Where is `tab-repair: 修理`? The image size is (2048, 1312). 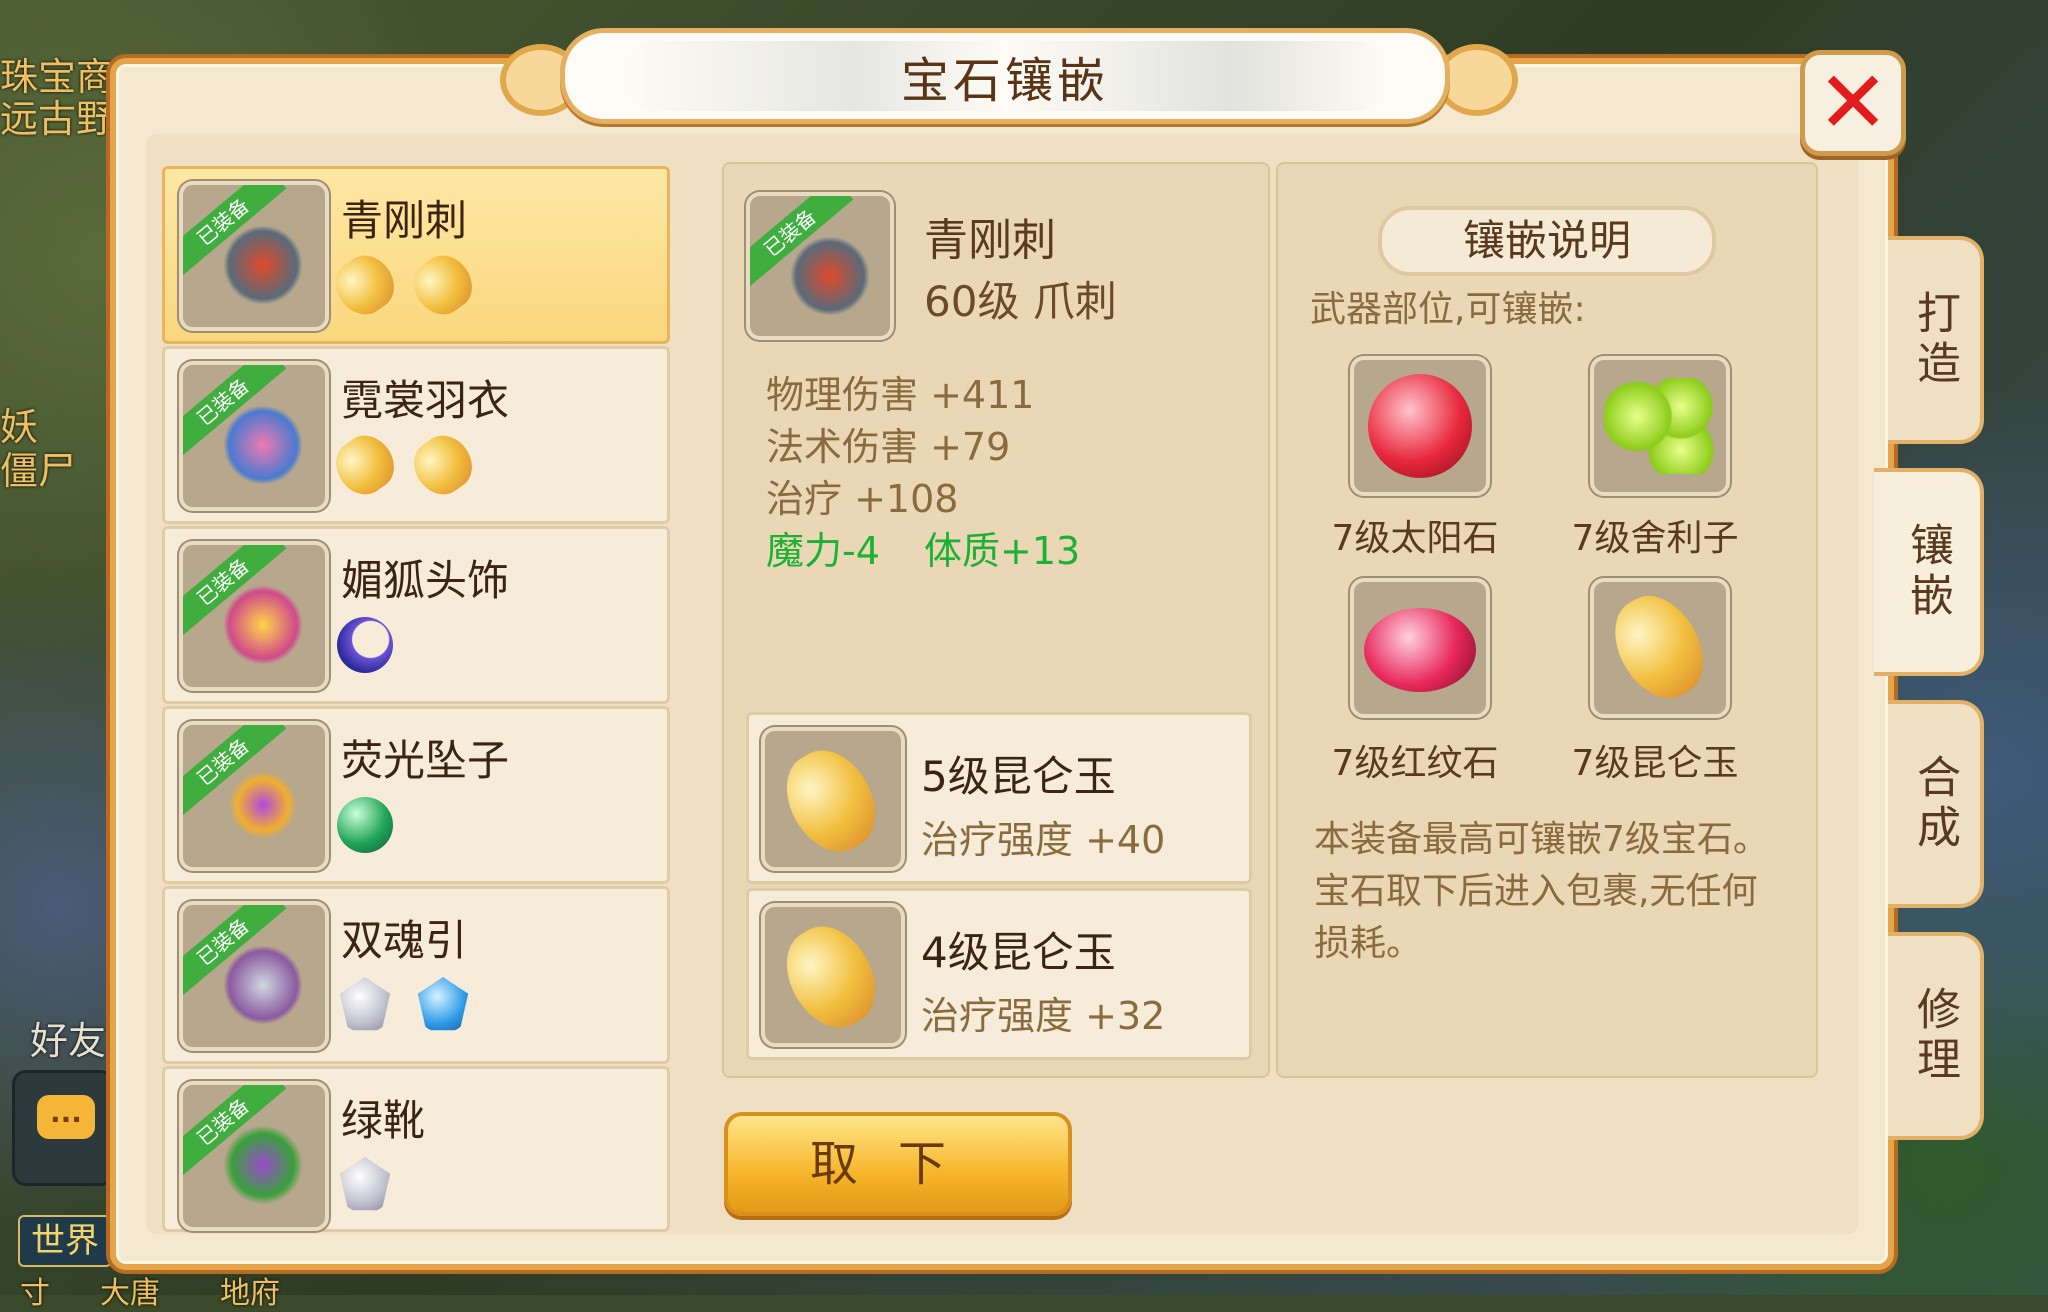
tab-repair: 修理 is located at coordinates (1936, 1036).